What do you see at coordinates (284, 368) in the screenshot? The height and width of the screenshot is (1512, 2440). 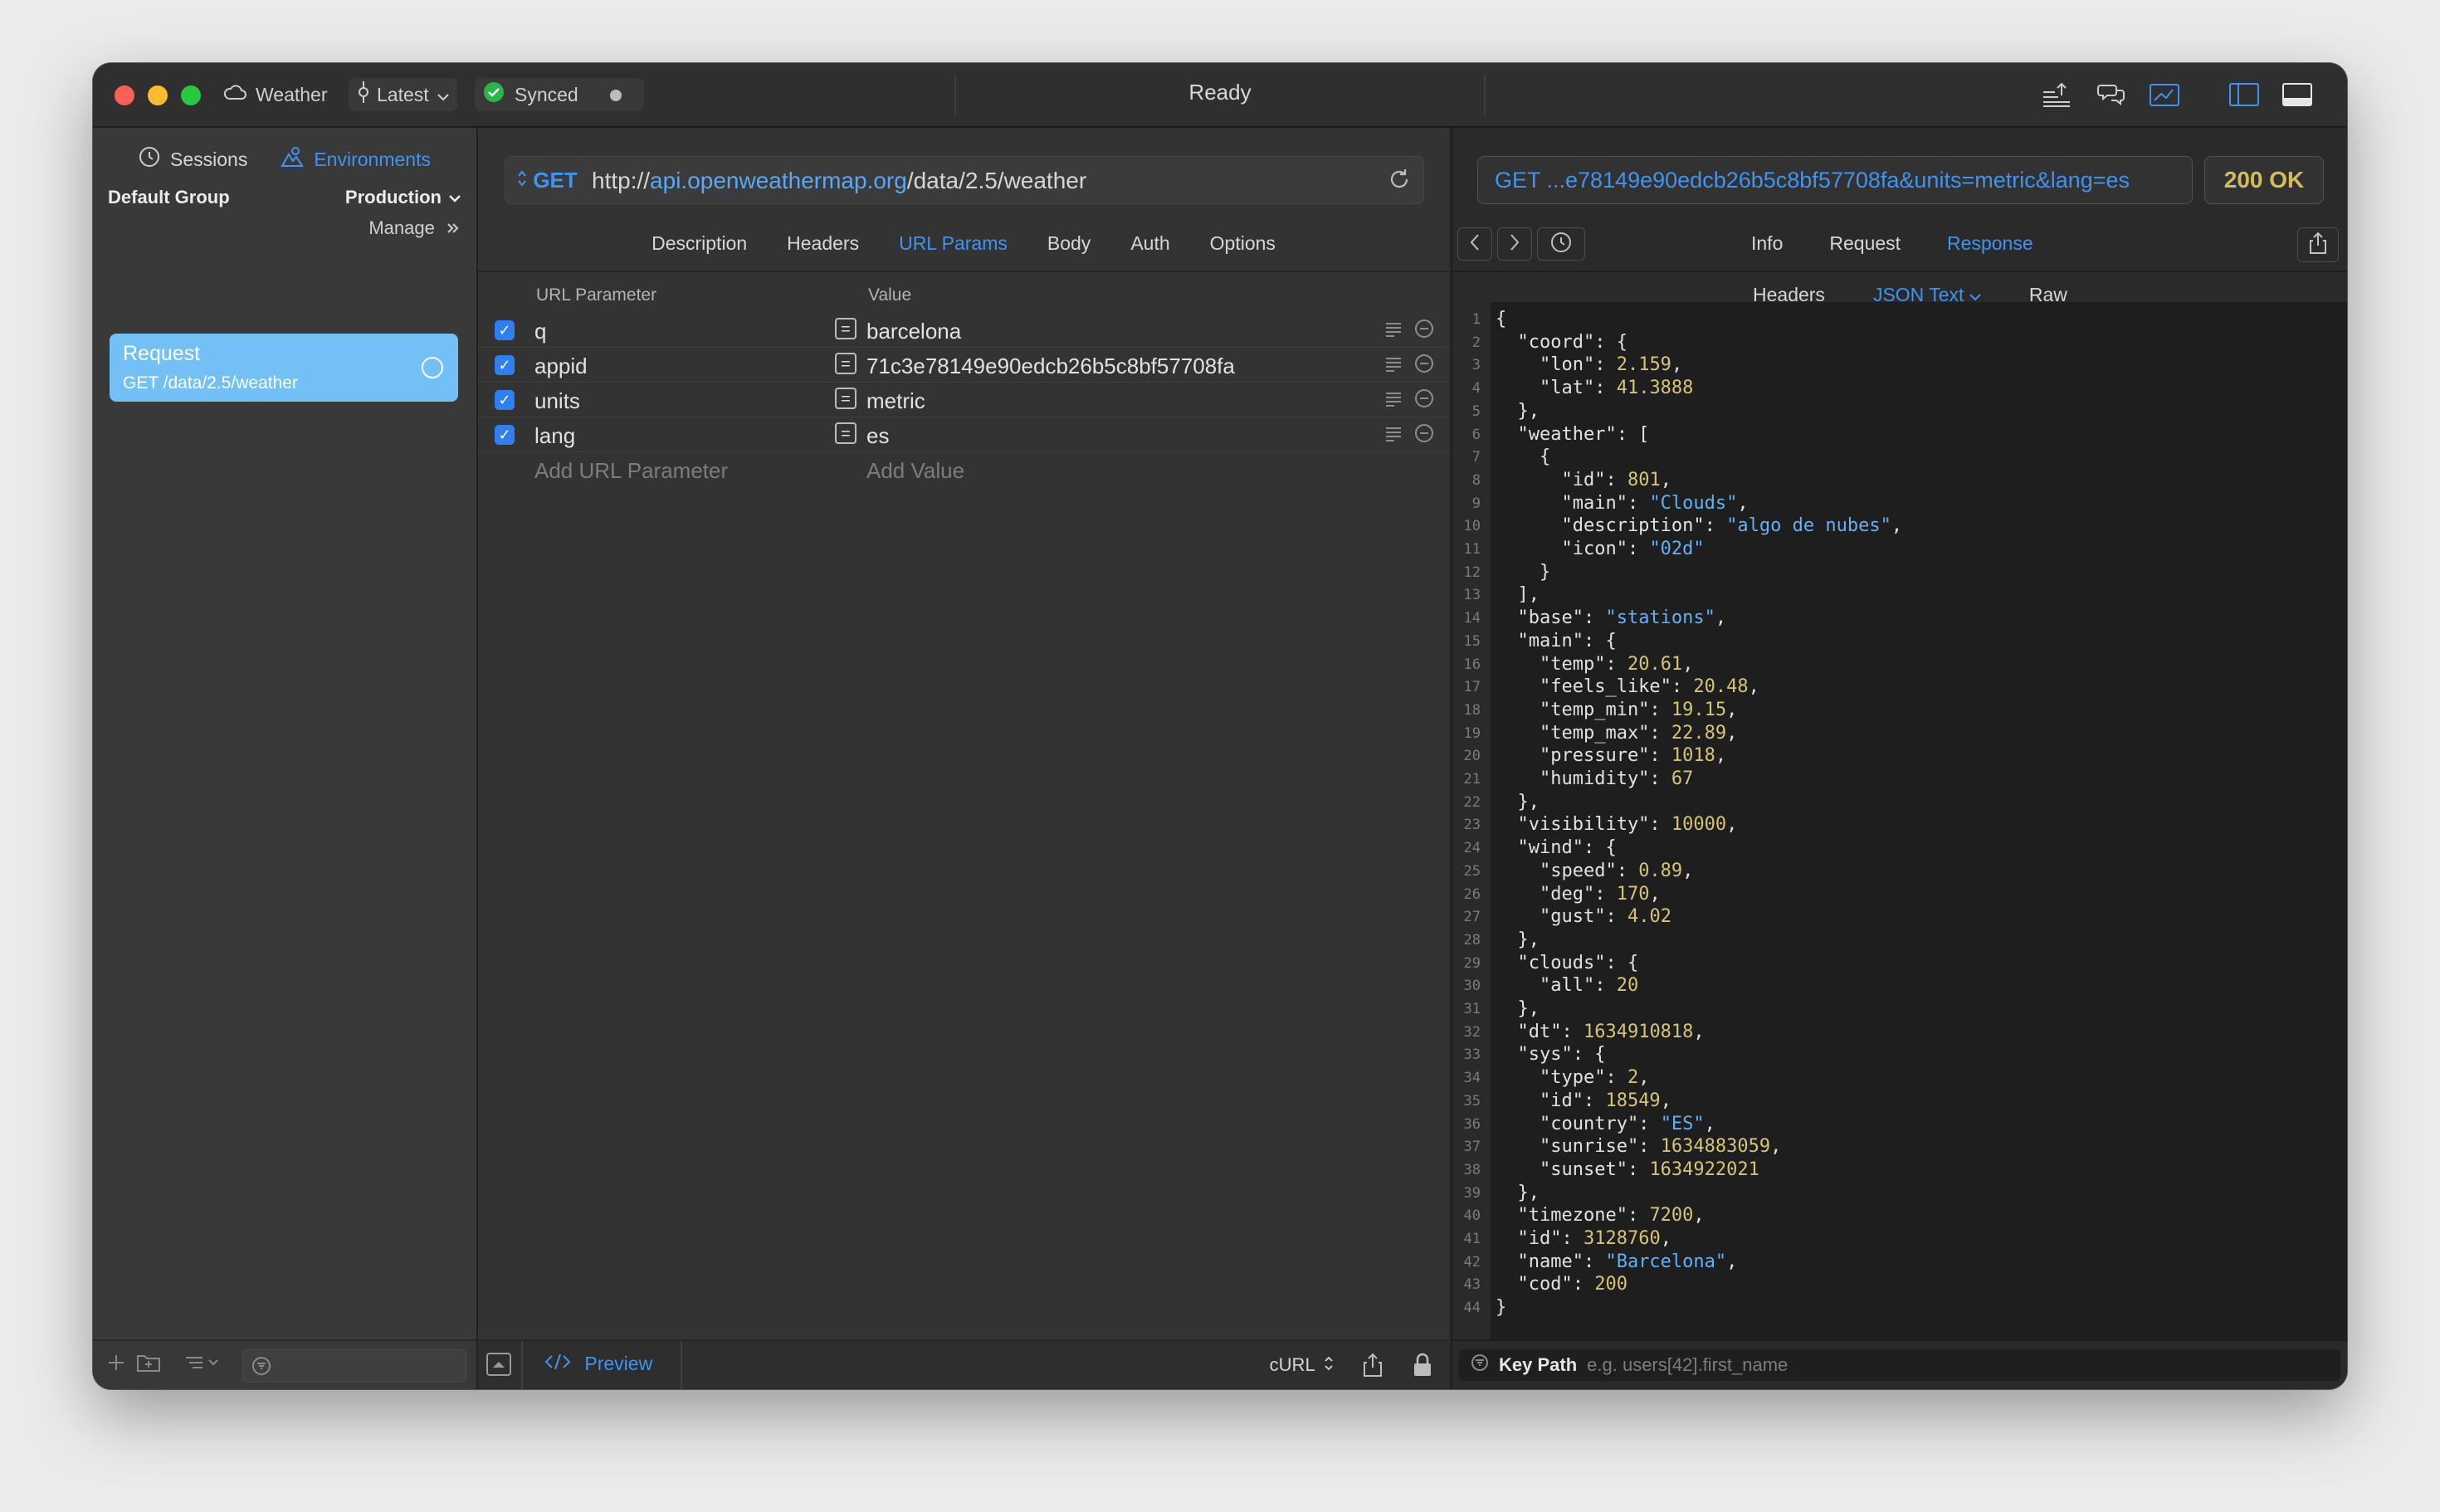 I see `request-list-item: Request GET /data/2.5/weather` at bounding box center [284, 368].